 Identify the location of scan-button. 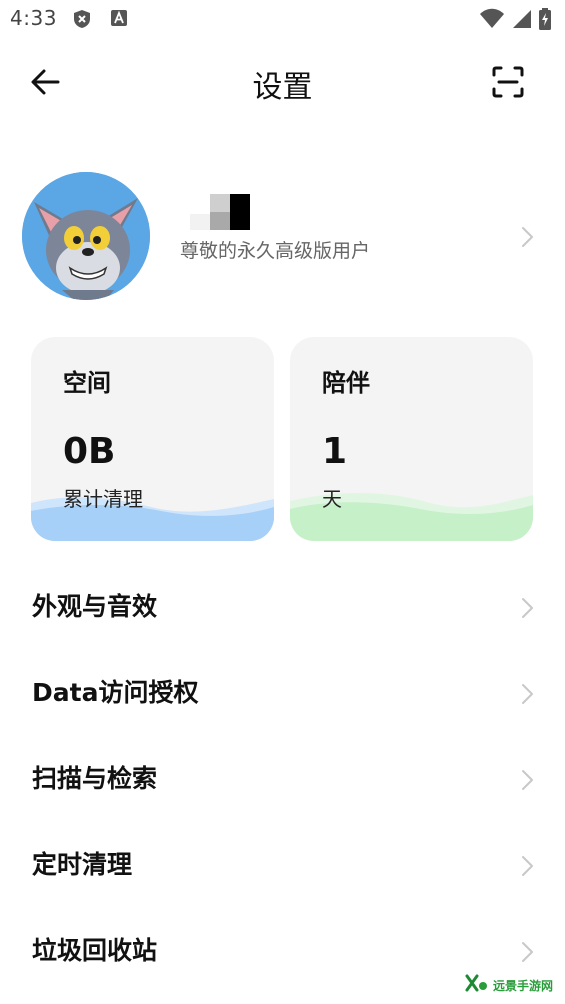
(508, 82).